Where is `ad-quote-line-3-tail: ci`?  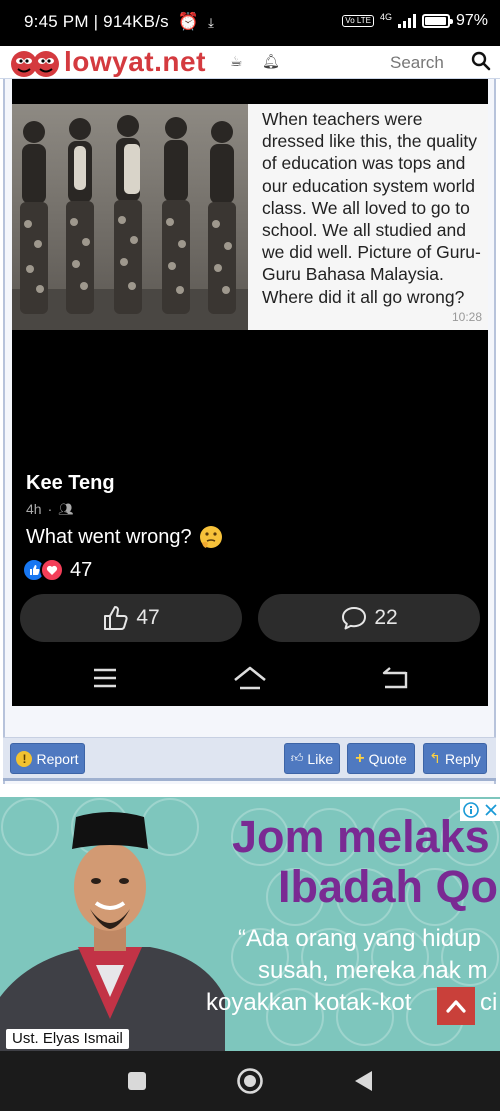
ad-quote-line-3-tail: ci is located at coordinates (489, 1002).